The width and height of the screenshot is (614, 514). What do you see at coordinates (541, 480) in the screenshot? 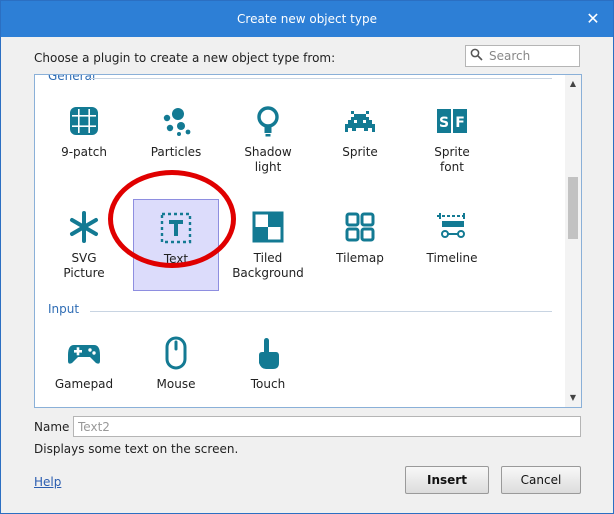
I see `cancel-button: Cancel` at bounding box center [541, 480].